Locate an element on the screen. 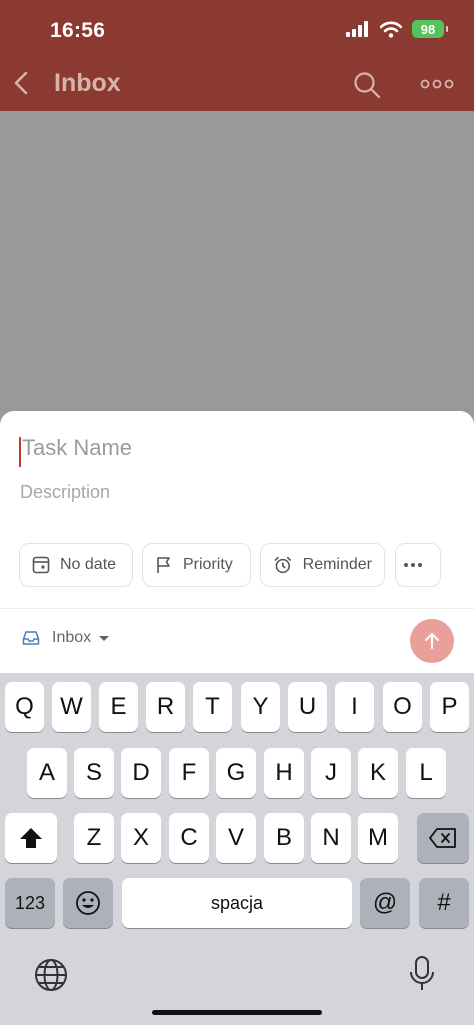 This screenshot has width=474, height=1025. back-chevron-icon is located at coordinates (22, 83).